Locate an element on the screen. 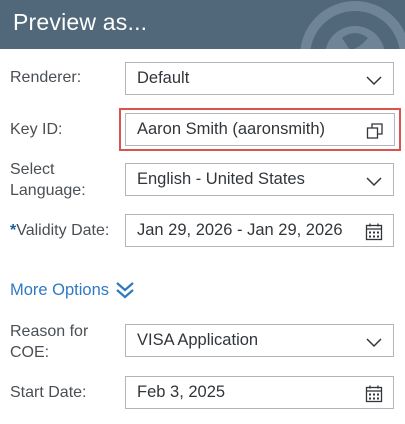 The width and height of the screenshot is (405, 424). renderer-value: Default is located at coordinates (163, 78).